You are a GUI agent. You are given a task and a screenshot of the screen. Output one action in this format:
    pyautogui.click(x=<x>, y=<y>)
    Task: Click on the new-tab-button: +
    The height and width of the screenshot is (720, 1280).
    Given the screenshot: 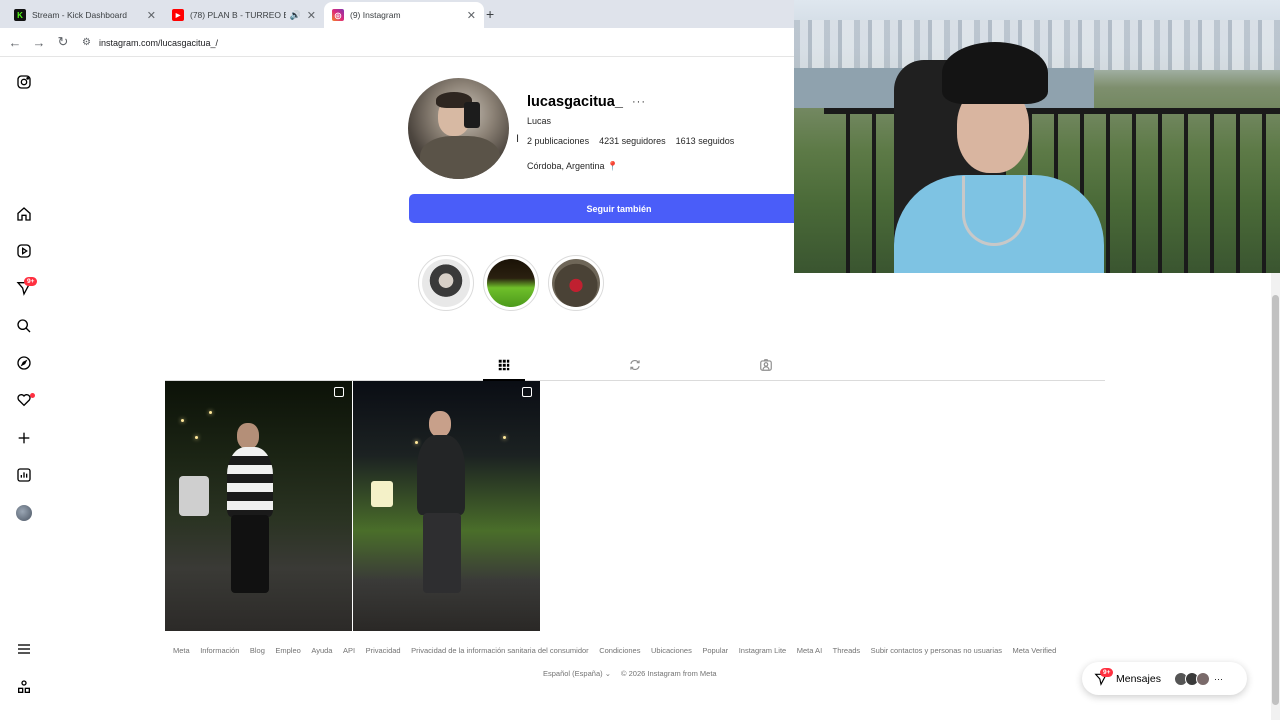 What is the action you would take?
    pyautogui.click(x=490, y=14)
    